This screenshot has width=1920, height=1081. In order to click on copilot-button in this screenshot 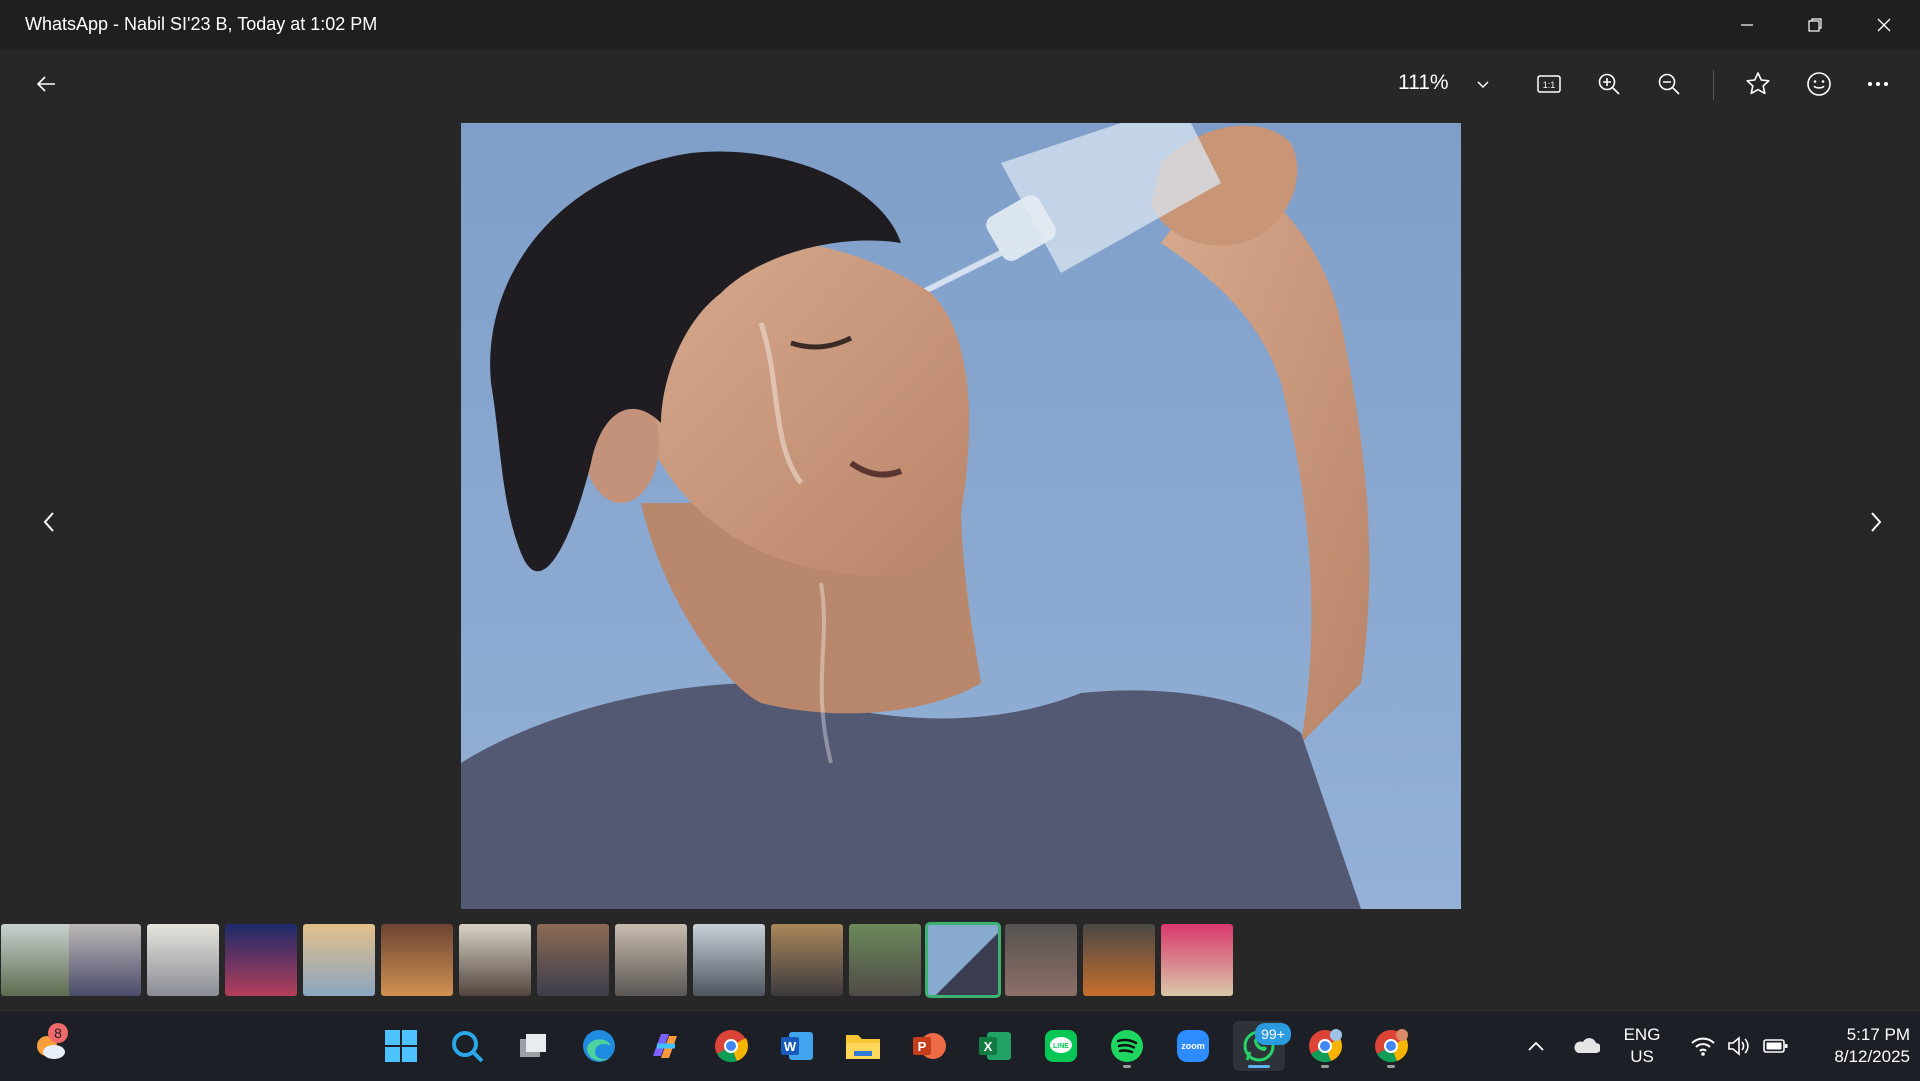, I will do `click(665, 1046)`.